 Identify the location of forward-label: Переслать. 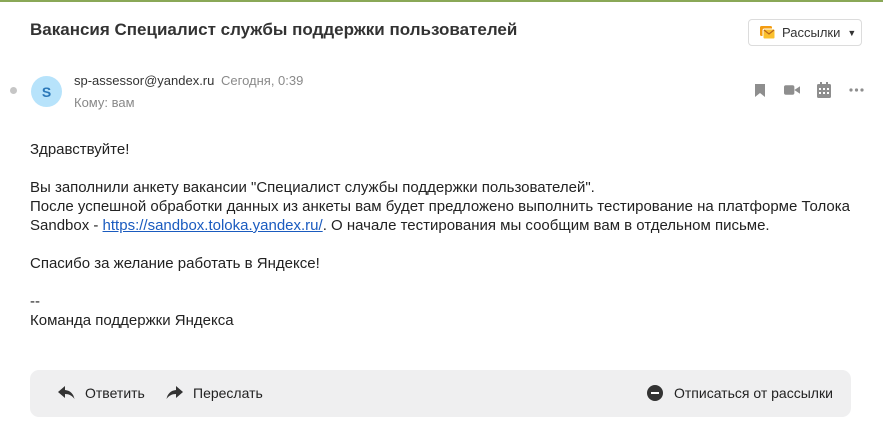
(228, 393).